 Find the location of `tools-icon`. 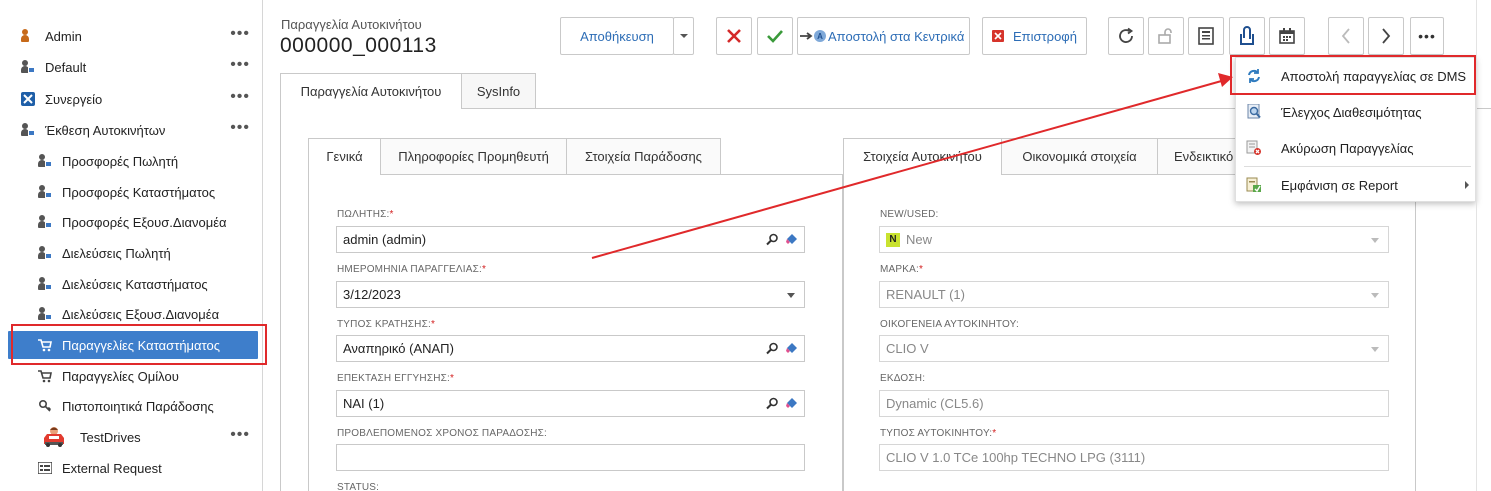

tools-icon is located at coordinates (28, 99).